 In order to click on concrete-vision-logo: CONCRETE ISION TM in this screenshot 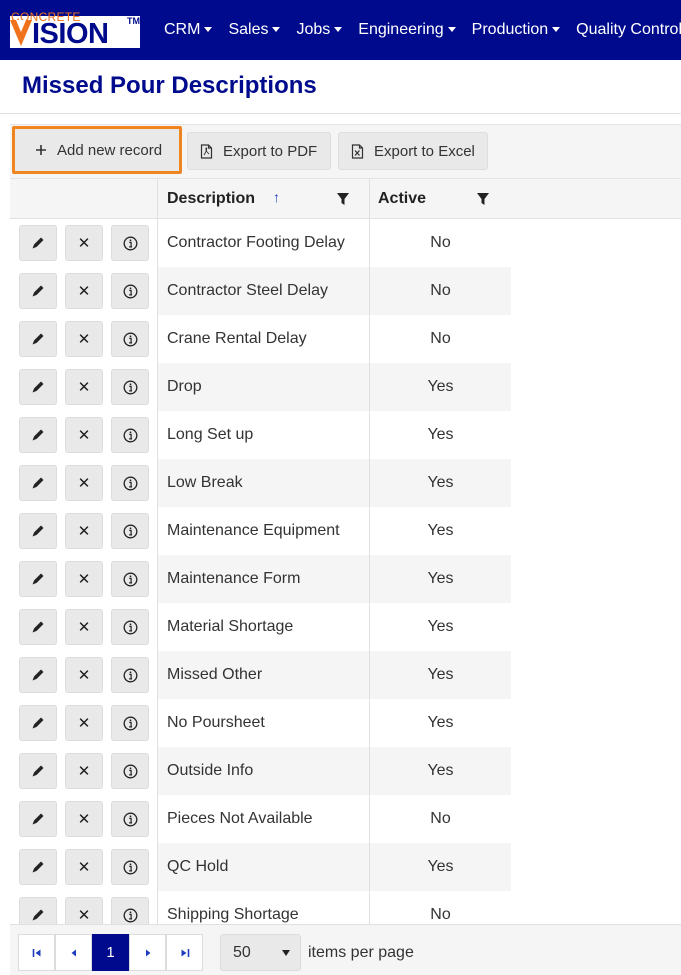, I will do `click(75, 29)`.